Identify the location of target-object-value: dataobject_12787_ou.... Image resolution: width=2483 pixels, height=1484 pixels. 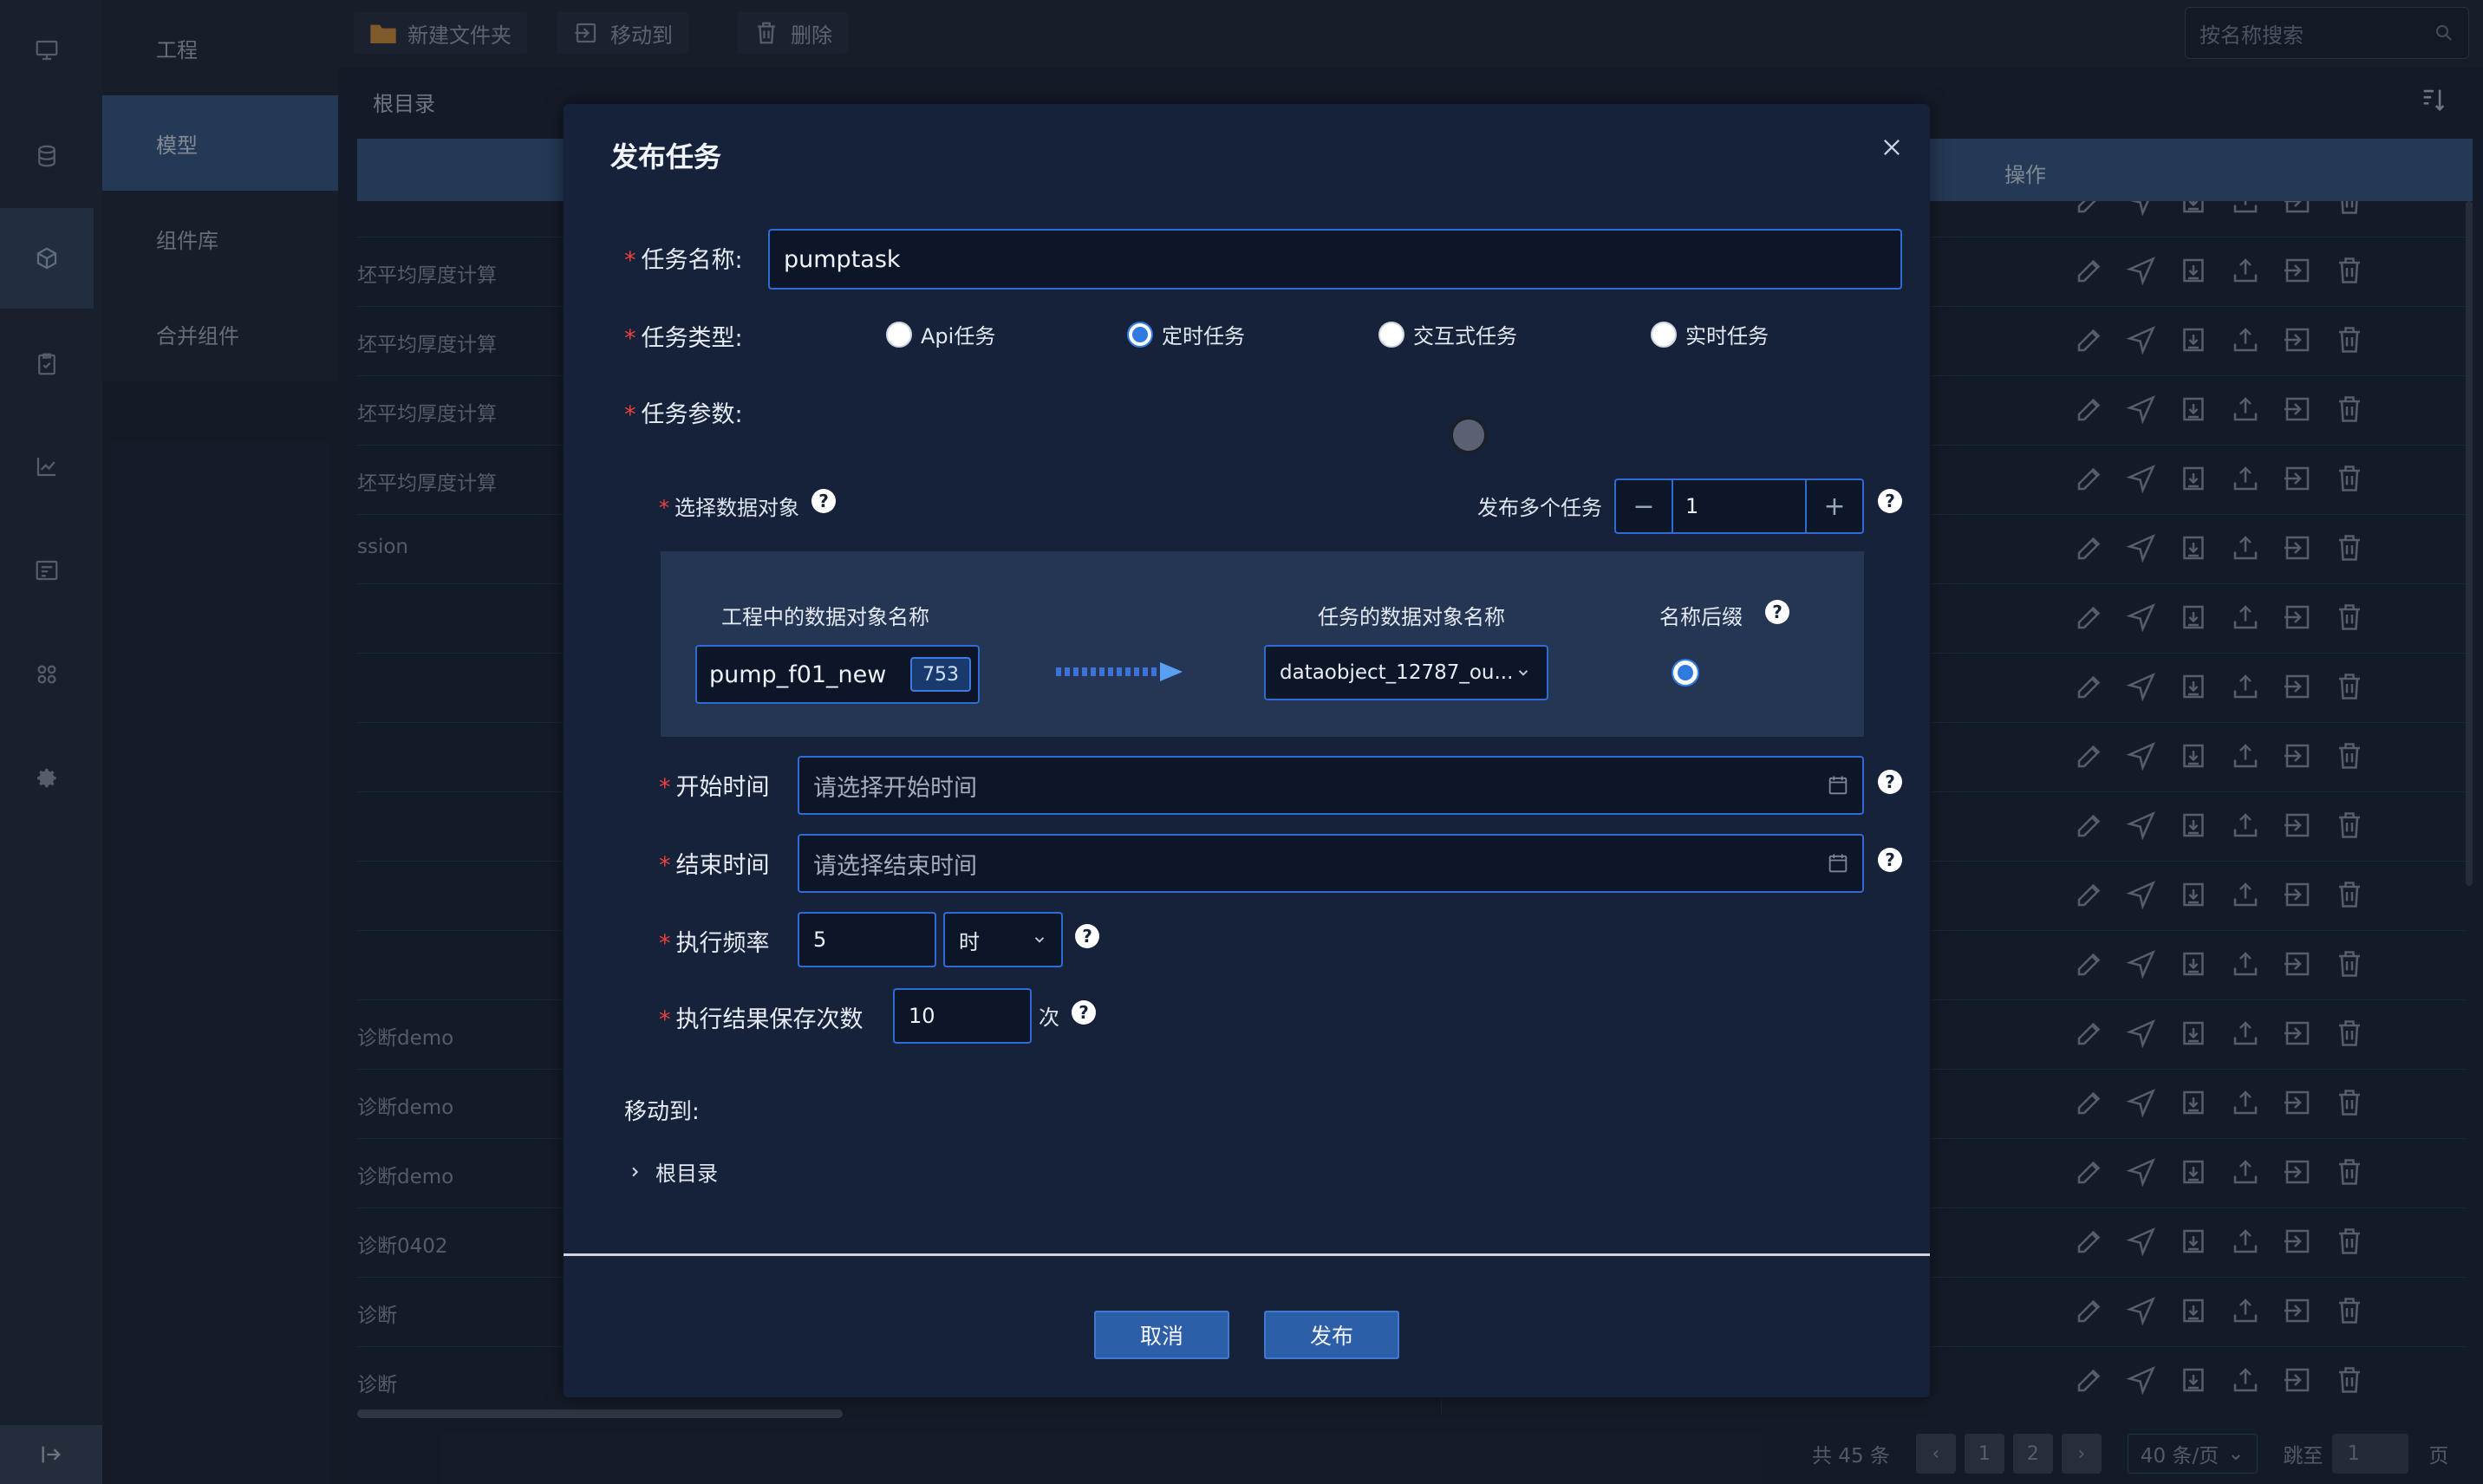
(1397, 672).